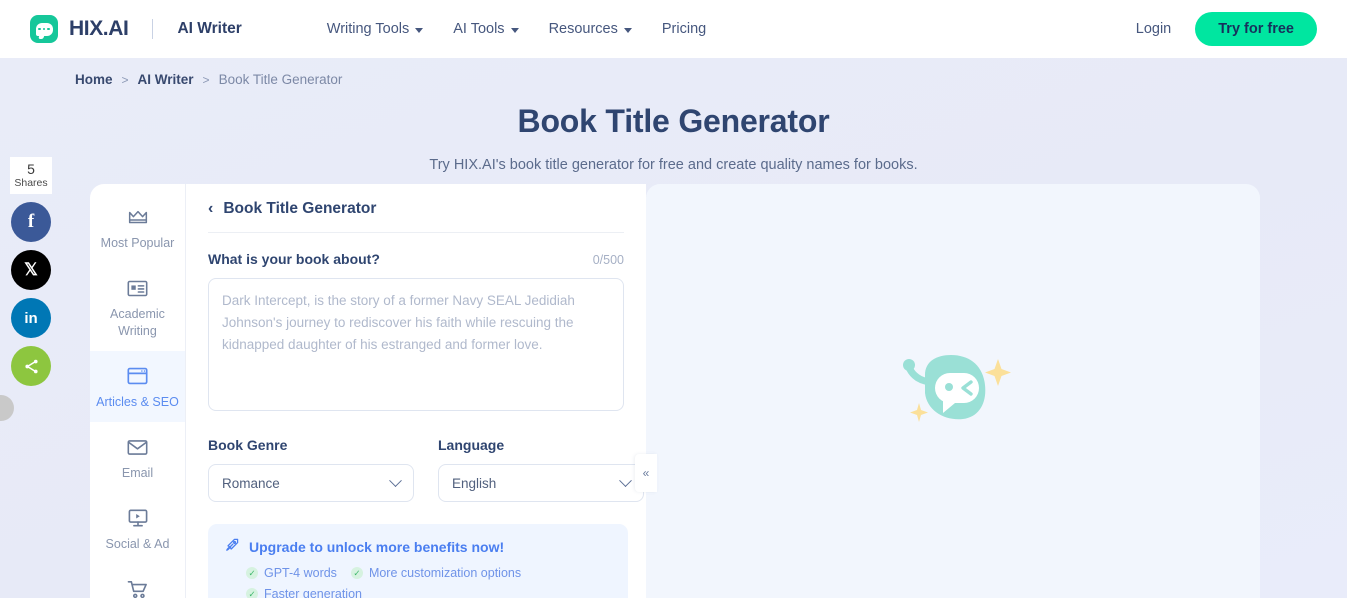 This screenshot has width=1347, height=598. Describe the element at coordinates (953, 391) in the screenshot. I see `hix-mascot-illustration` at that location.